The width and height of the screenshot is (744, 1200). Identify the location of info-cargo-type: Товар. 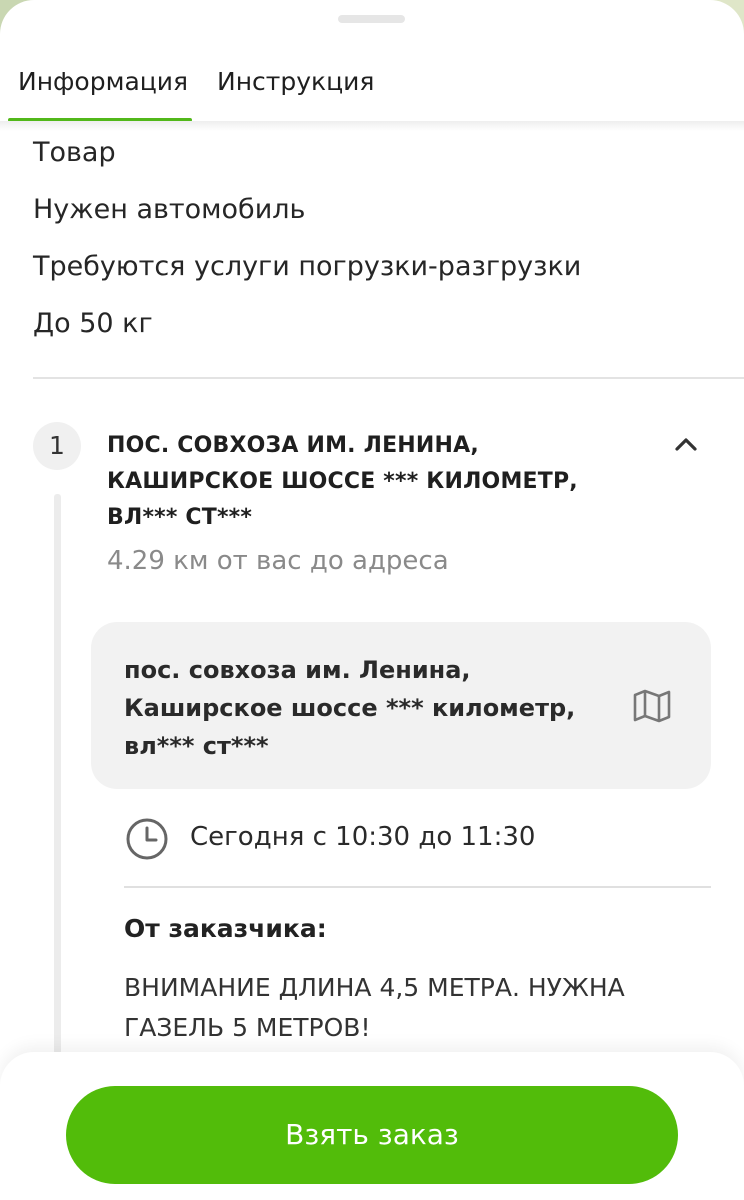
(74, 152).